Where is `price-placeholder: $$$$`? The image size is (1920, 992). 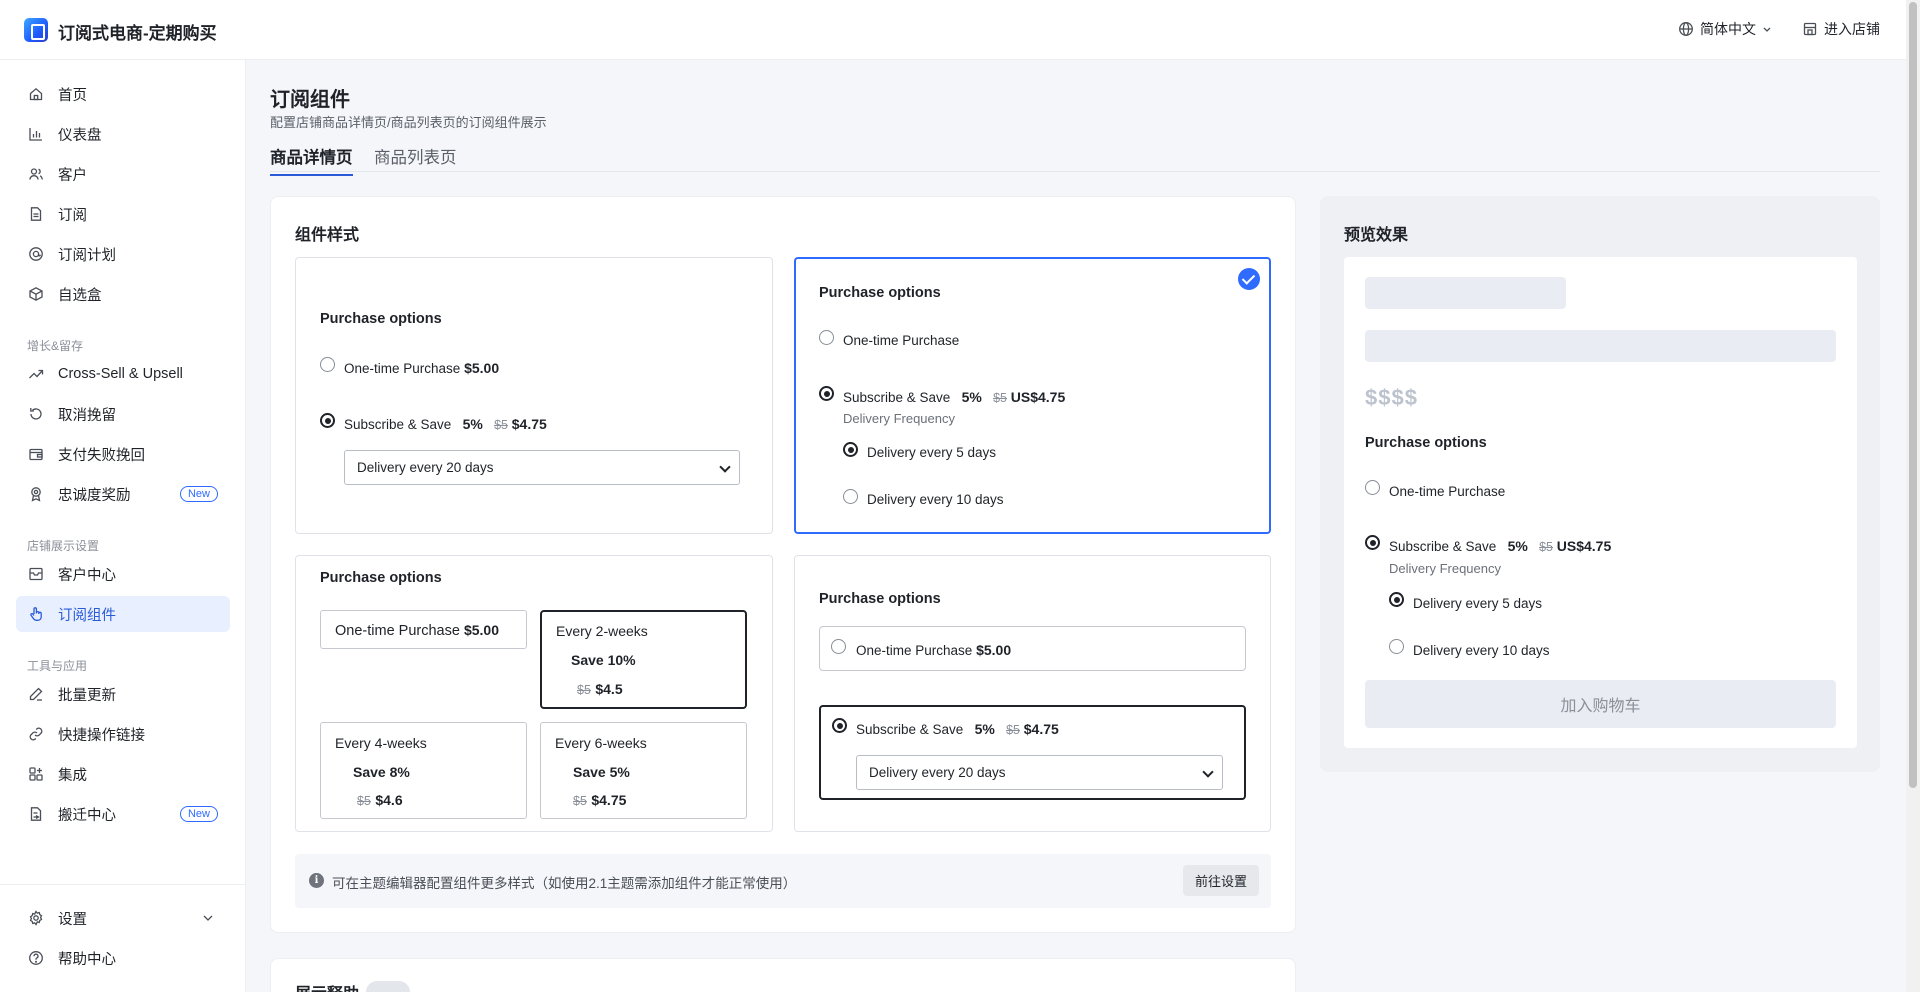 price-placeholder: $$$$ is located at coordinates (1391, 397).